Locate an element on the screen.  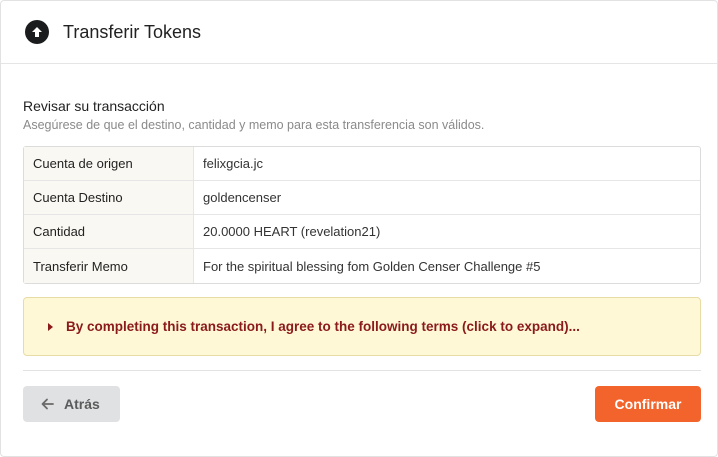
arrow-up-circle-icon is located at coordinates (37, 32).